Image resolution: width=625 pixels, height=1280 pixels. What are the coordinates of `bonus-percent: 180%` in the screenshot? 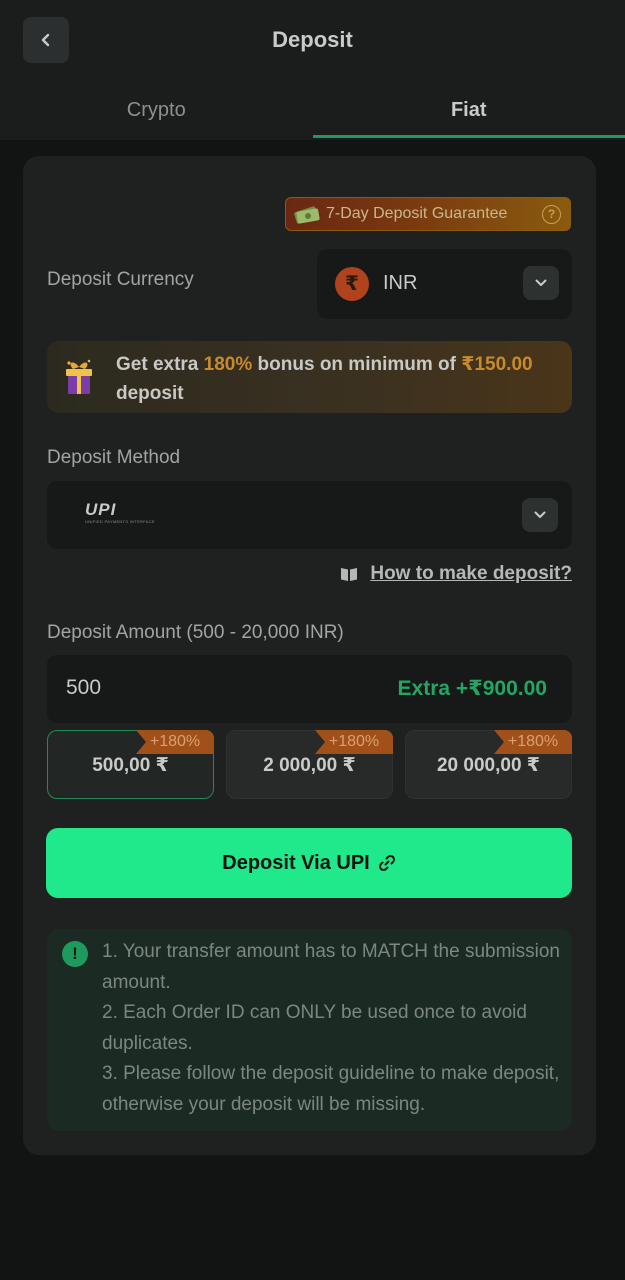 It's located at (228, 364).